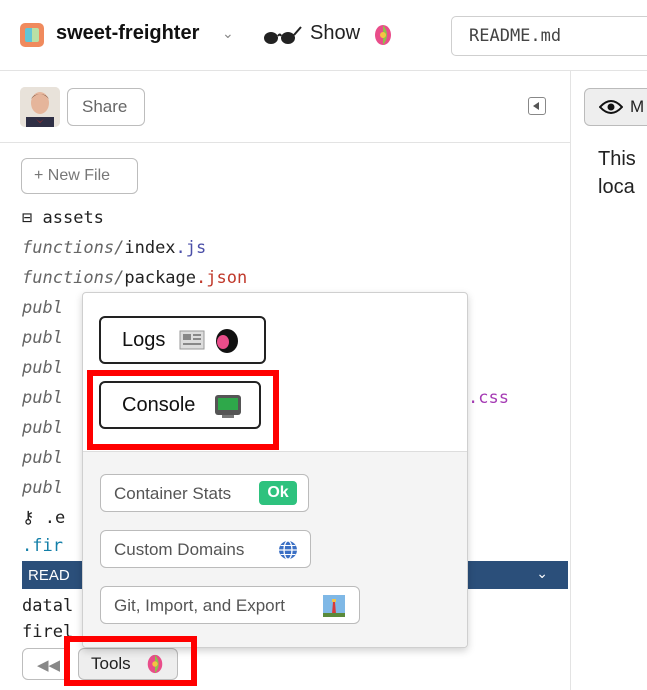 The width and height of the screenshot is (647, 690). I want to click on project-name: sweet-freighter, so click(127, 33).